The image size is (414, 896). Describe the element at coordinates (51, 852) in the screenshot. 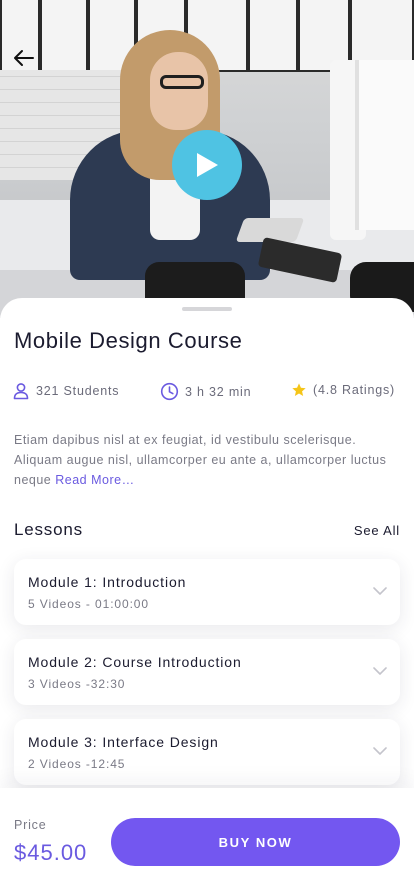

I see `price-value: $45.00` at that location.